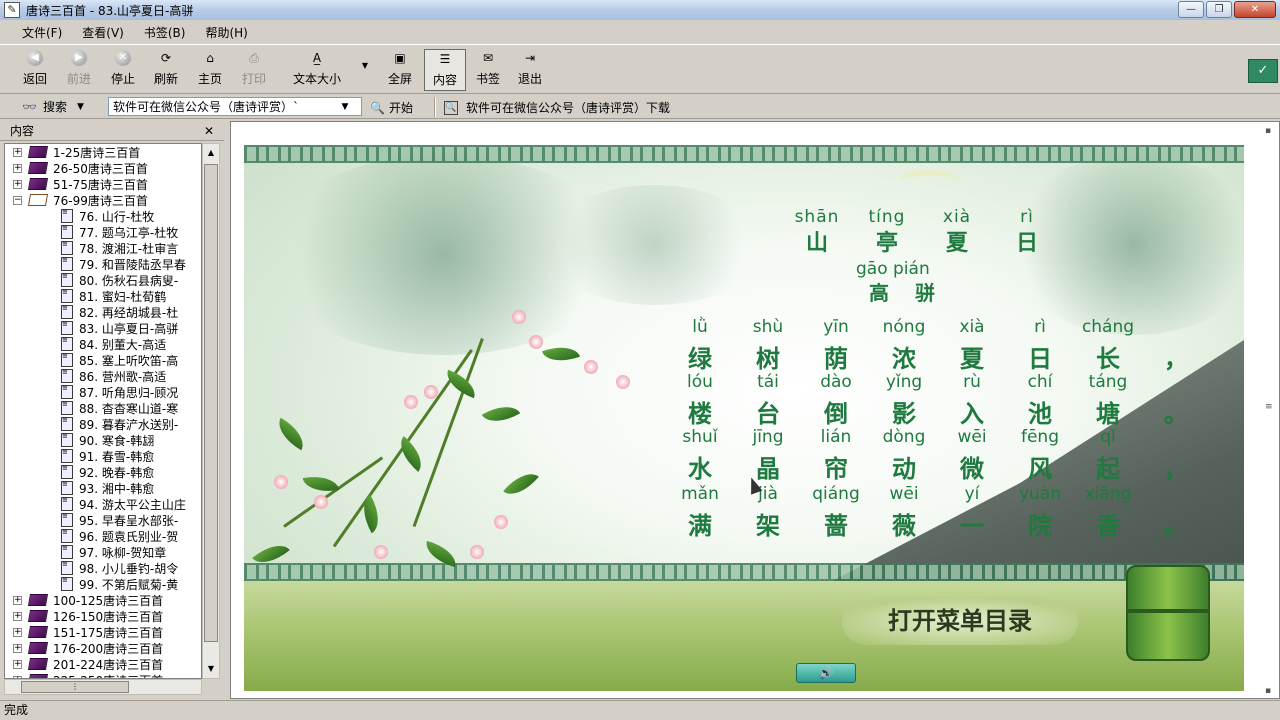  What do you see at coordinates (103, 520) in the screenshot?
I see `tree-item: ≡ 95. 早春呈水部张-` at bounding box center [103, 520].